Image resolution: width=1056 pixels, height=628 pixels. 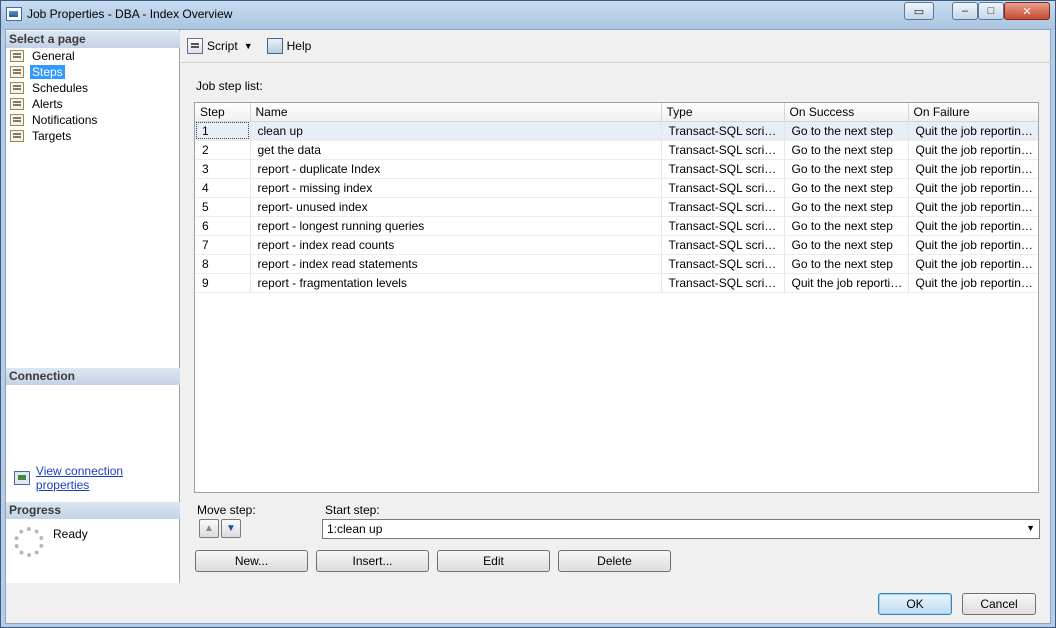 I want to click on step-cell: 6, so click(x=223, y=226).